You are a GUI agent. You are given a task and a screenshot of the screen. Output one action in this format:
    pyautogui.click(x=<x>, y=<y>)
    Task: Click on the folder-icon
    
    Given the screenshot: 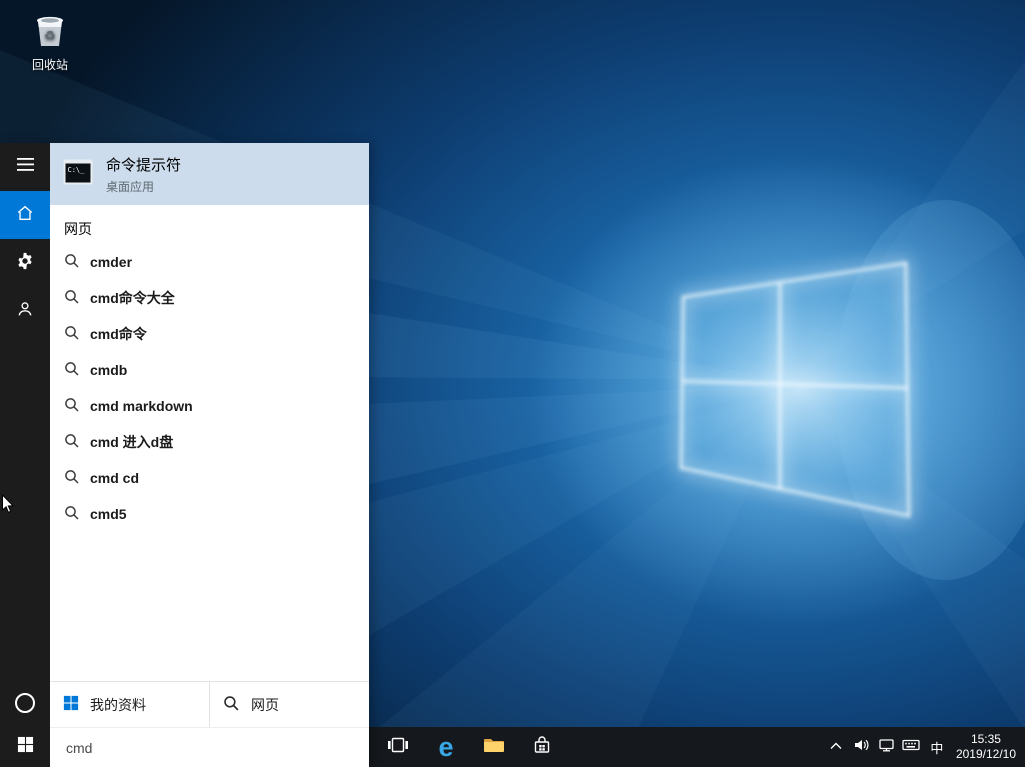 What is the action you would take?
    pyautogui.click(x=494, y=747)
    